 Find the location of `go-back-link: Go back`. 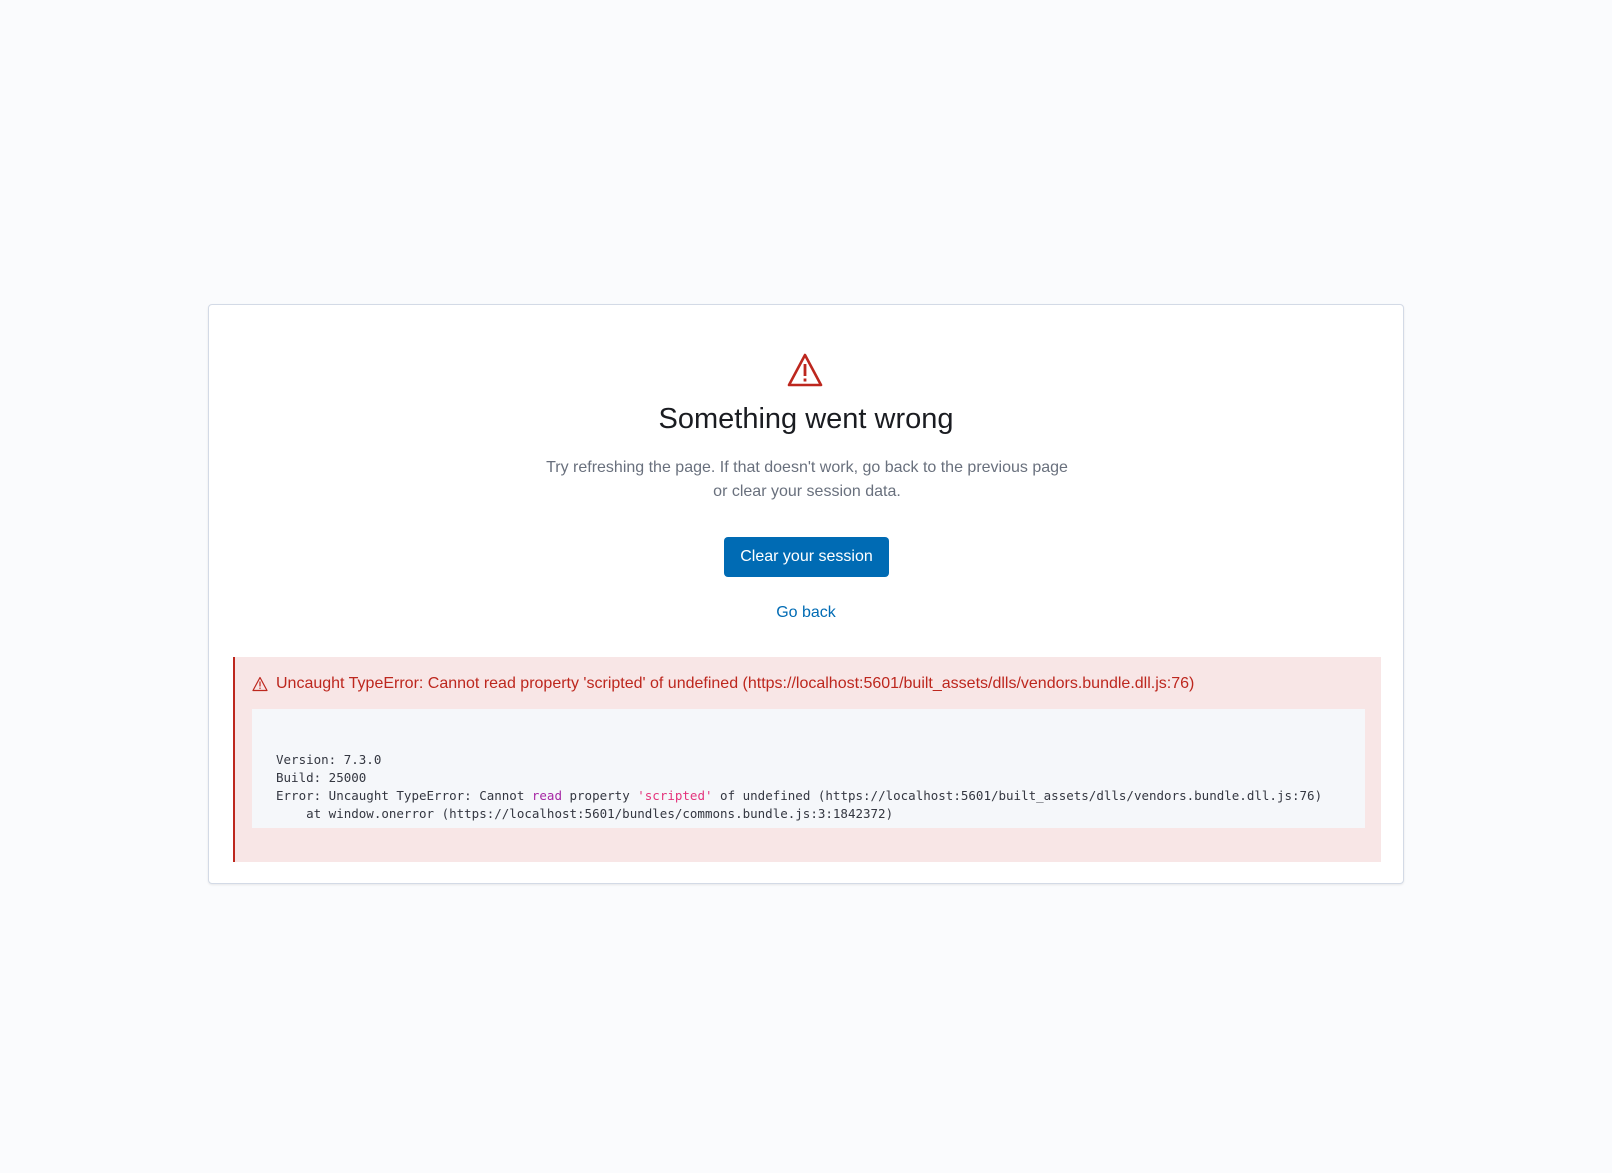

go-back-link: Go back is located at coordinates (806, 613).